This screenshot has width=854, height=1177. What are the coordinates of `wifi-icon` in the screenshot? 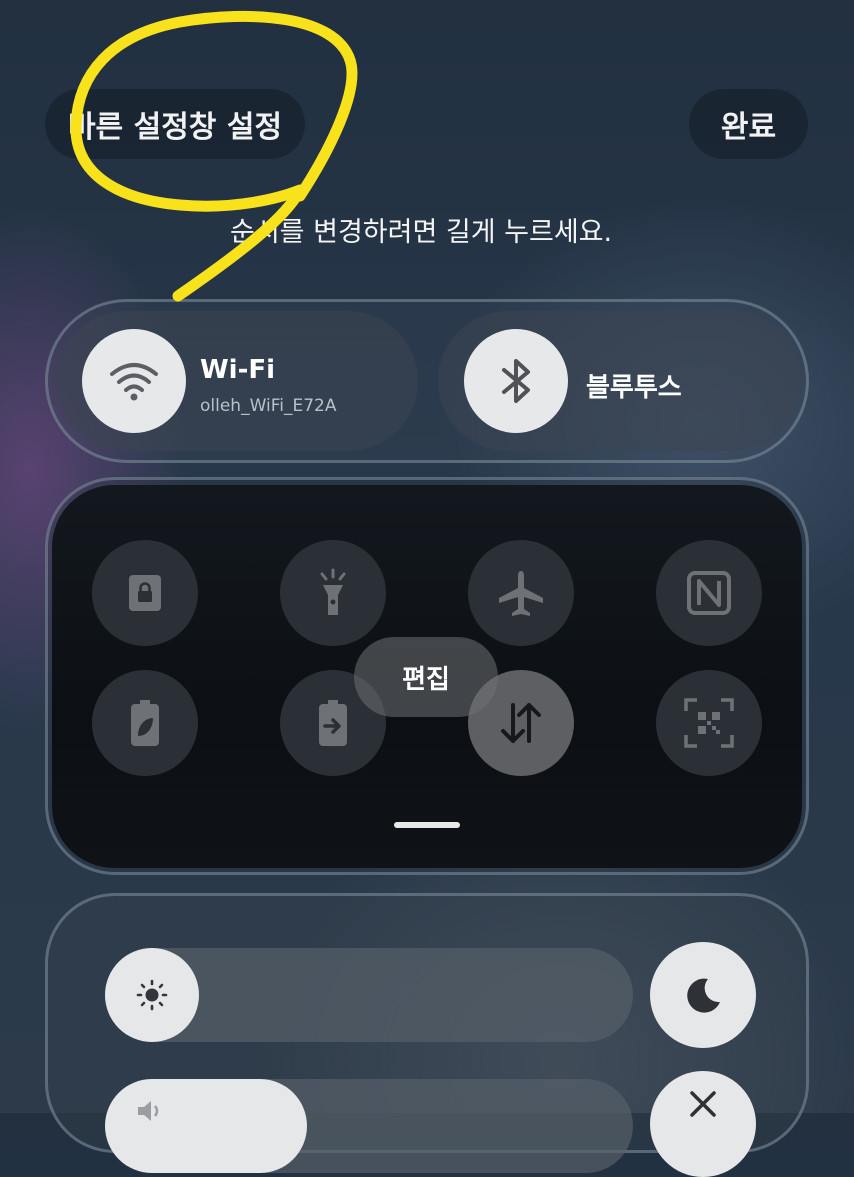 It's located at (134, 382).